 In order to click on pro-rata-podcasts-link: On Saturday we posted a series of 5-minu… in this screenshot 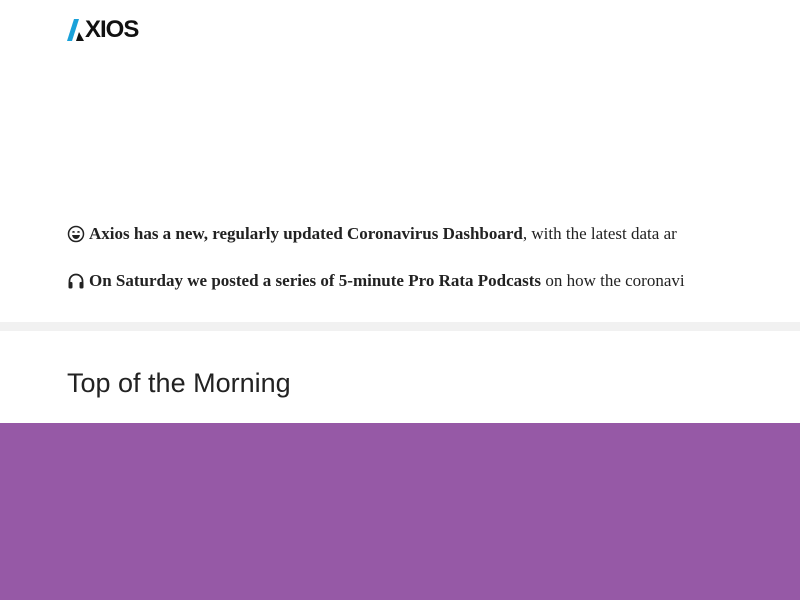, I will do `click(315, 280)`.